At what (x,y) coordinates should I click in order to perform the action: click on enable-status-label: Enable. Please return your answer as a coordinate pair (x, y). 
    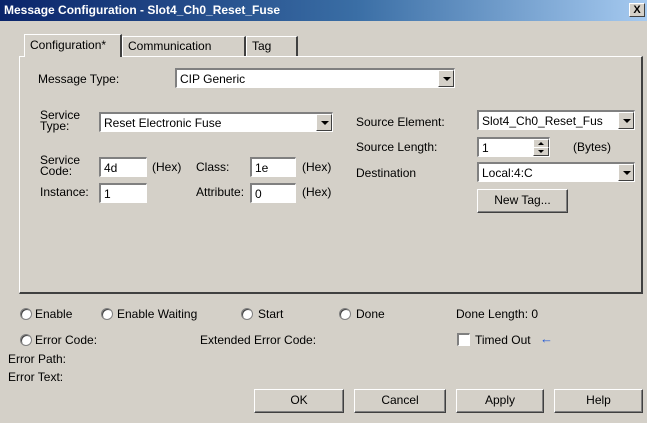
    Looking at the image, I should click on (54, 314).